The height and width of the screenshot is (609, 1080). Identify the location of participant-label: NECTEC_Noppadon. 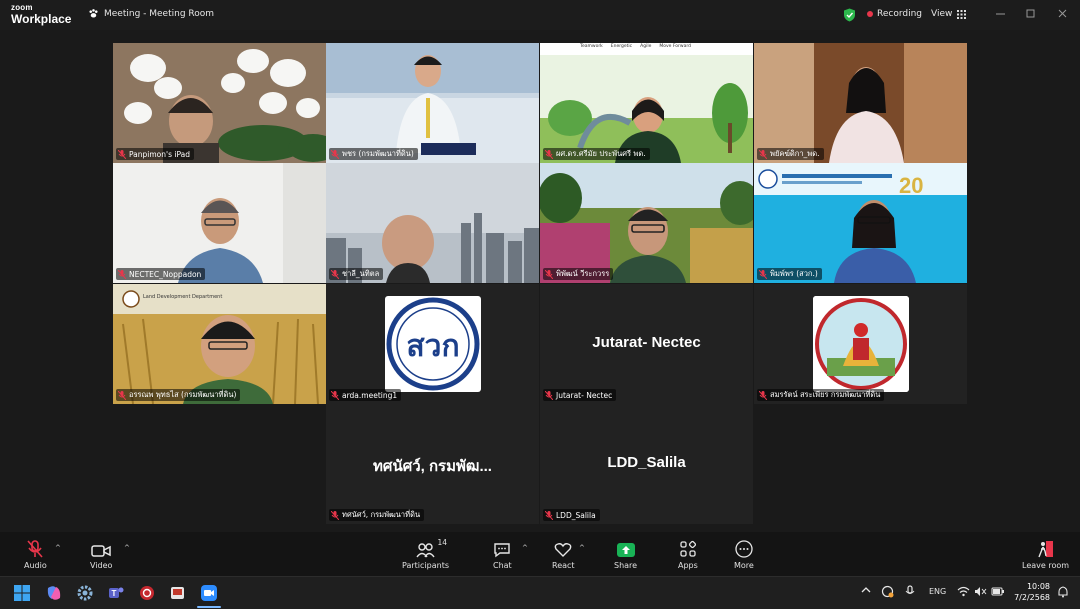
(161, 274).